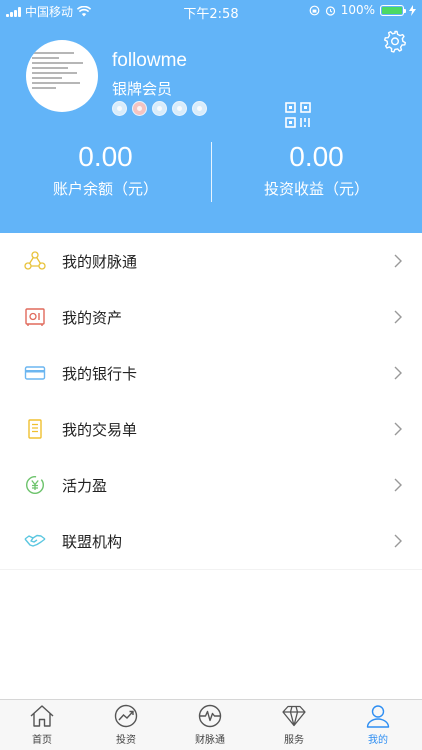  I want to click on settings-gear-icon, so click(395, 41).